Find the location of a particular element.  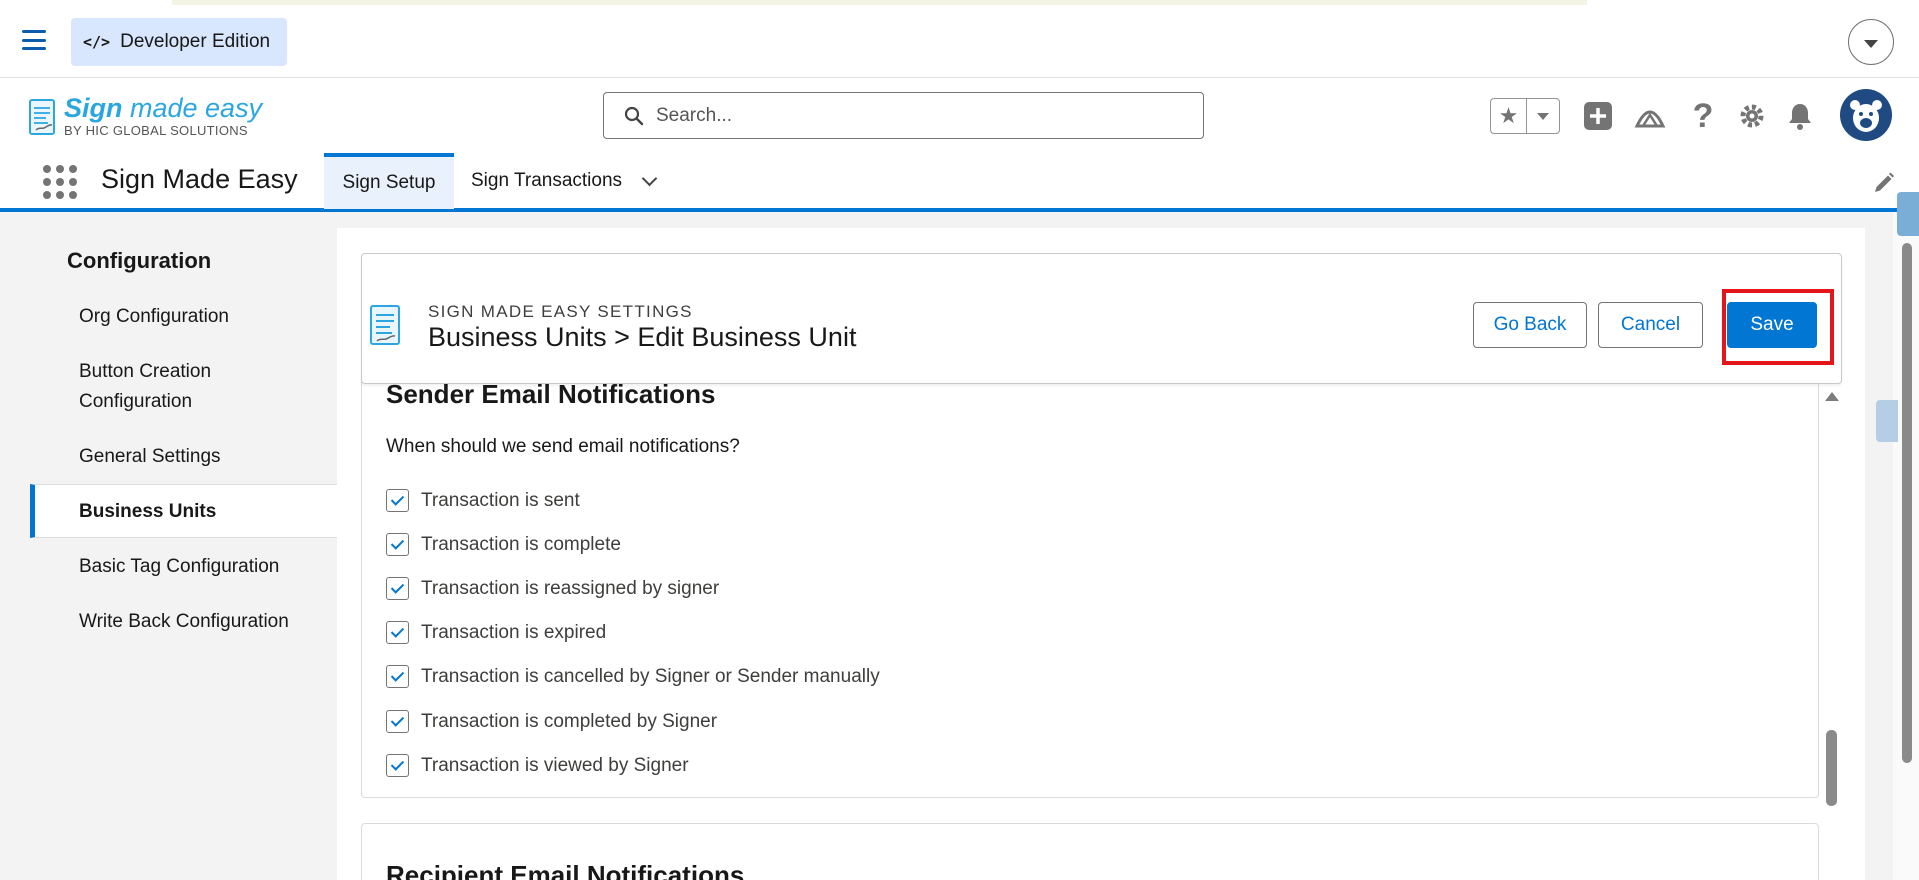

side-panel-toggle is located at coordinates (1887, 421).